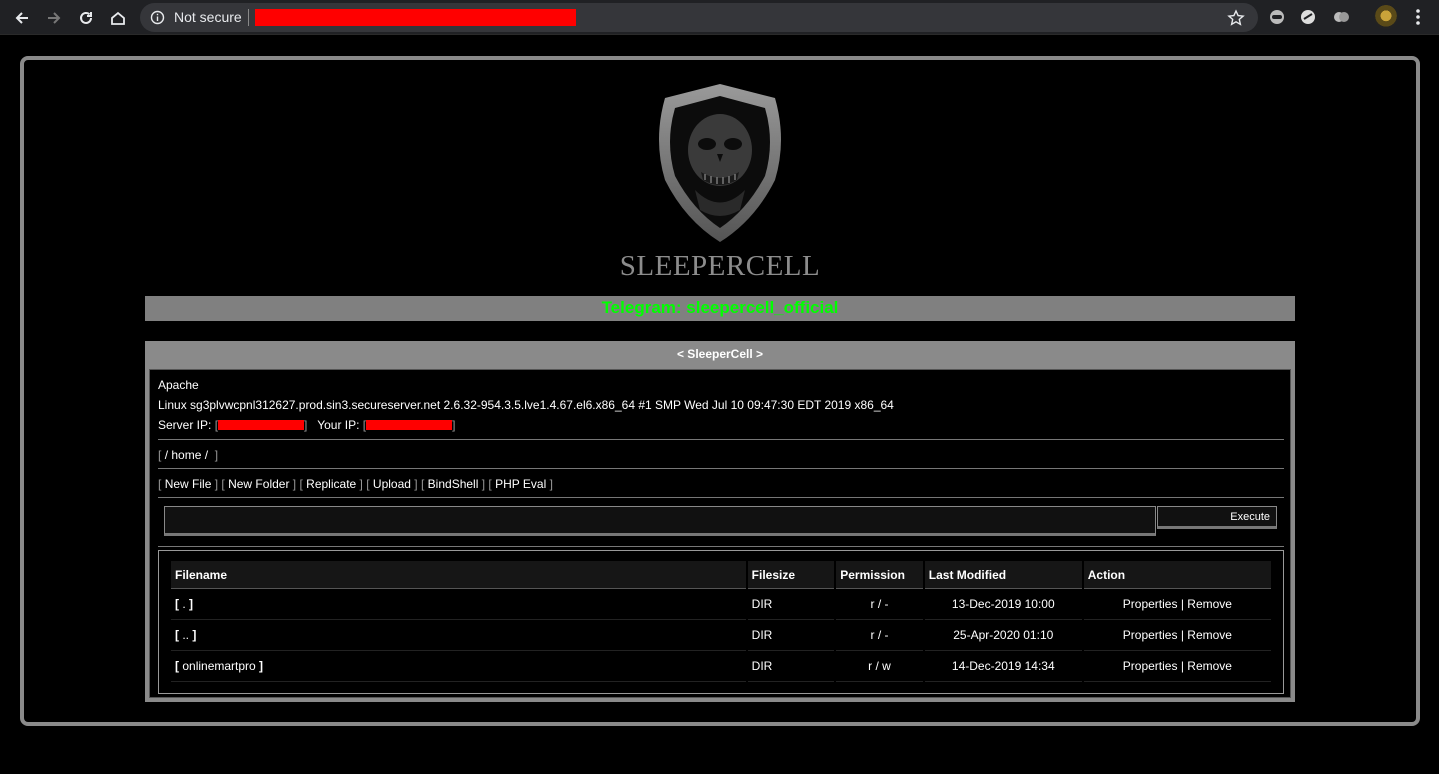  What do you see at coordinates (188, 484) in the screenshot?
I see `new-file-link: New File` at bounding box center [188, 484].